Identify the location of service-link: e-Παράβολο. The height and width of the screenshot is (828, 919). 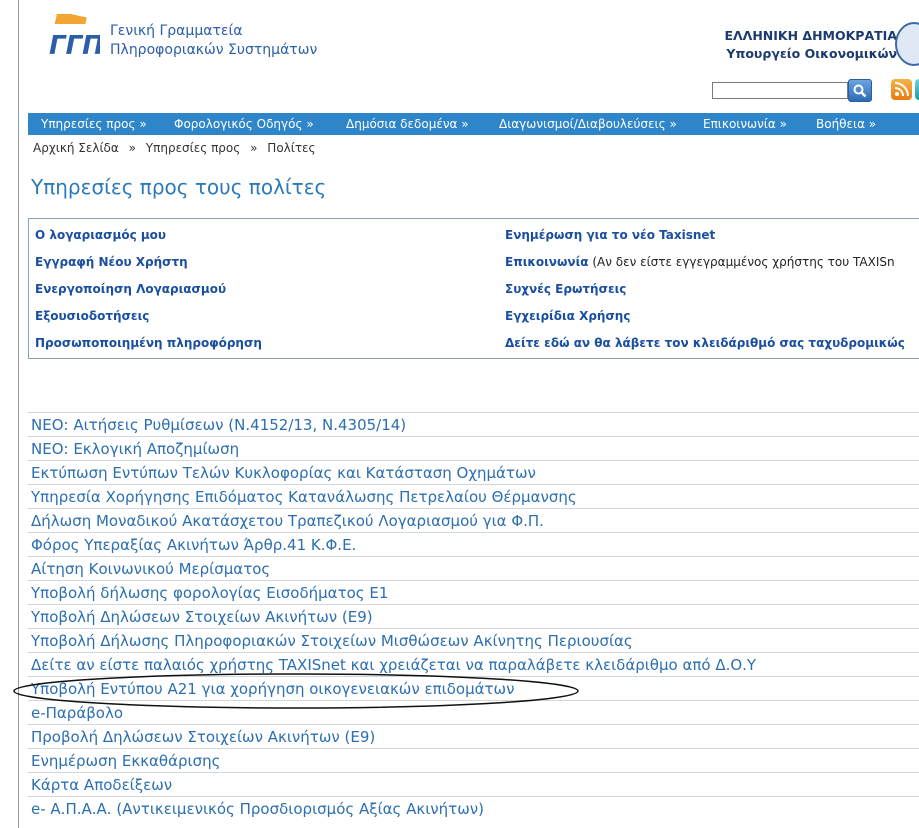
(77, 713).